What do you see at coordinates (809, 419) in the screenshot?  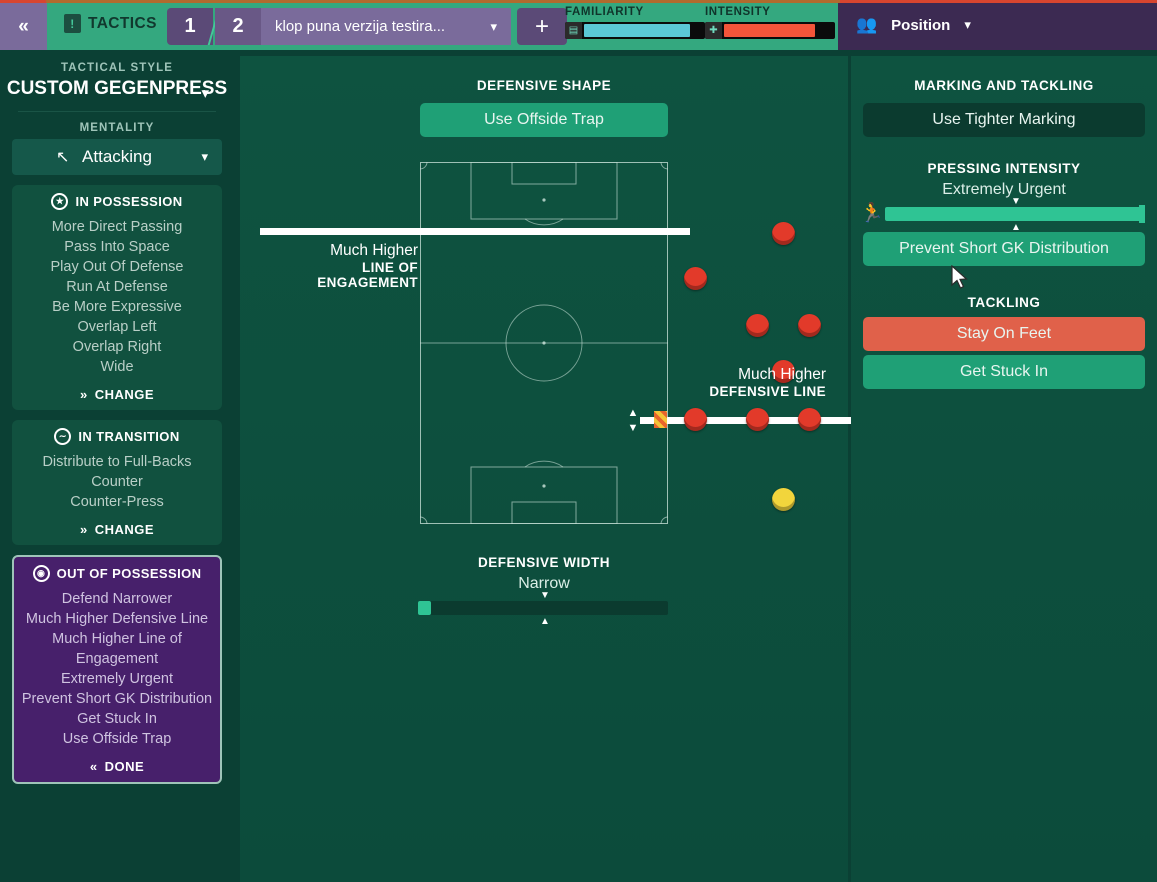 I see `player-centre-back-right` at bounding box center [809, 419].